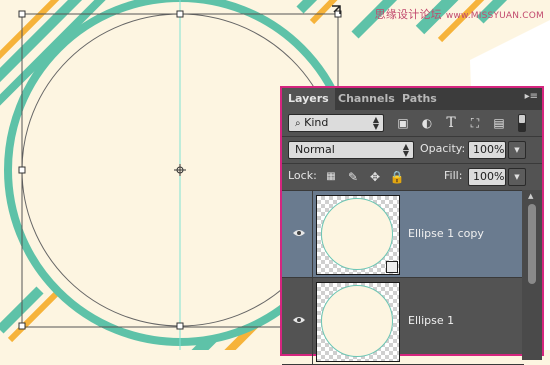  What do you see at coordinates (308, 99) in the screenshot?
I see `tab-layers: Layers` at bounding box center [308, 99].